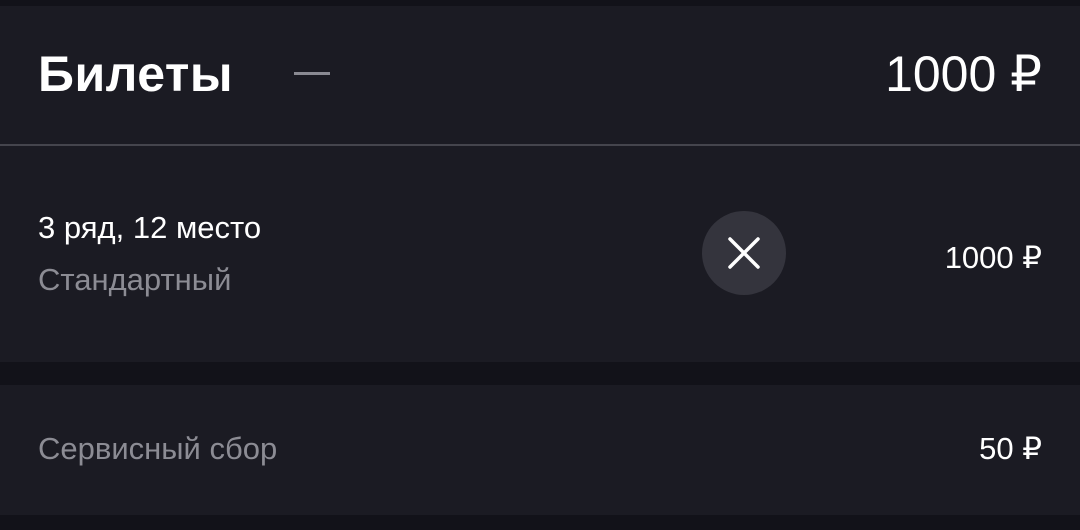 The width and height of the screenshot is (1080, 530). What do you see at coordinates (136, 74) in the screenshot?
I see `tickets-title: Билеты` at bounding box center [136, 74].